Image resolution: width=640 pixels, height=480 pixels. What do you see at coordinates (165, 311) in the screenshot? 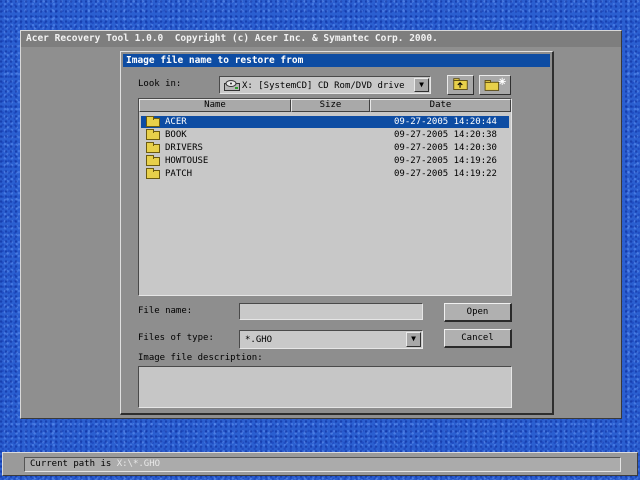
I see `file-name-label: File name:` at bounding box center [165, 311].